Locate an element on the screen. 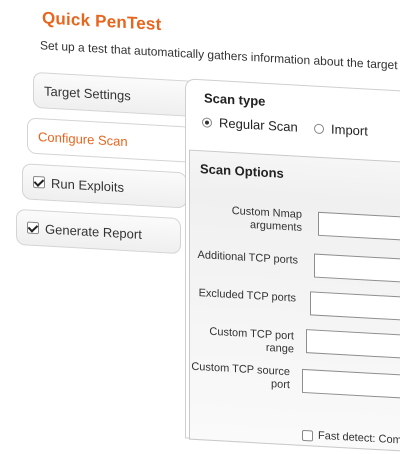 This screenshot has width=400, height=454. step-tab-generate-report: Generate Report is located at coordinates (98, 231).